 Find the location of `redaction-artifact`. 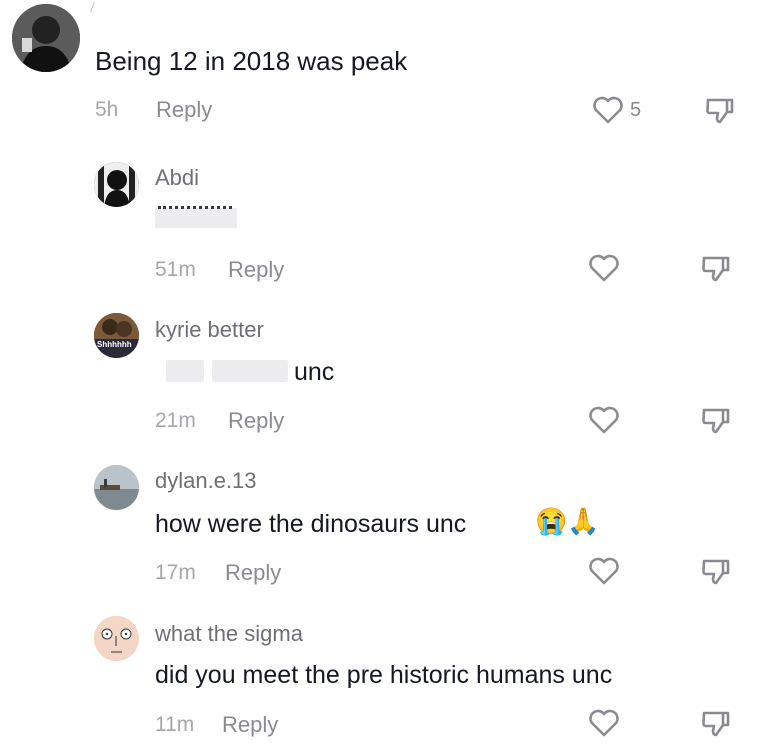

redaction-artifact is located at coordinates (195, 209).